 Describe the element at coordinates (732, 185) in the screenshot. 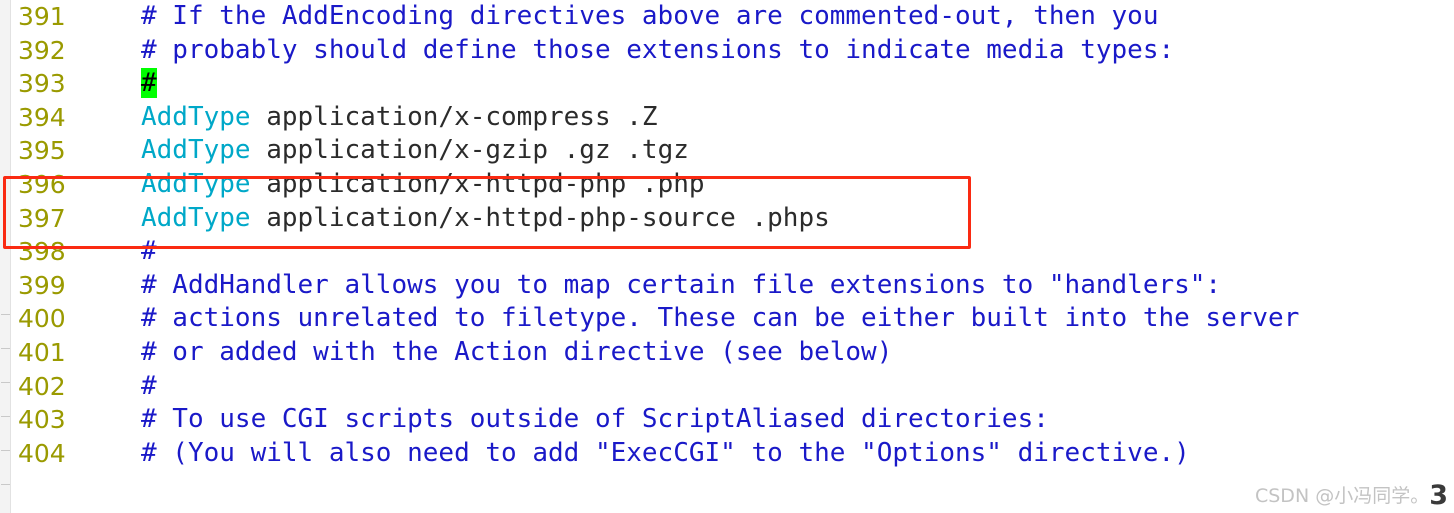

I see `code-line: 396 AddType application/x-httpd-php .php` at that location.